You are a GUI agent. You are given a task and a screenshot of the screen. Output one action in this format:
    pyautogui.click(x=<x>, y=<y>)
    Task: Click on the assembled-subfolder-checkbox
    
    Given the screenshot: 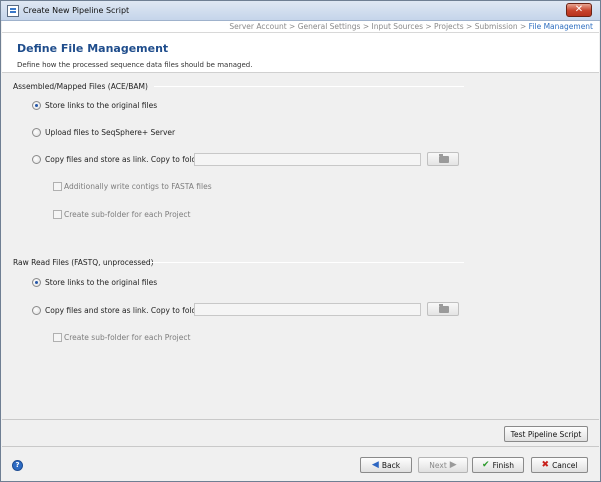 What is the action you would take?
    pyautogui.click(x=57, y=214)
    